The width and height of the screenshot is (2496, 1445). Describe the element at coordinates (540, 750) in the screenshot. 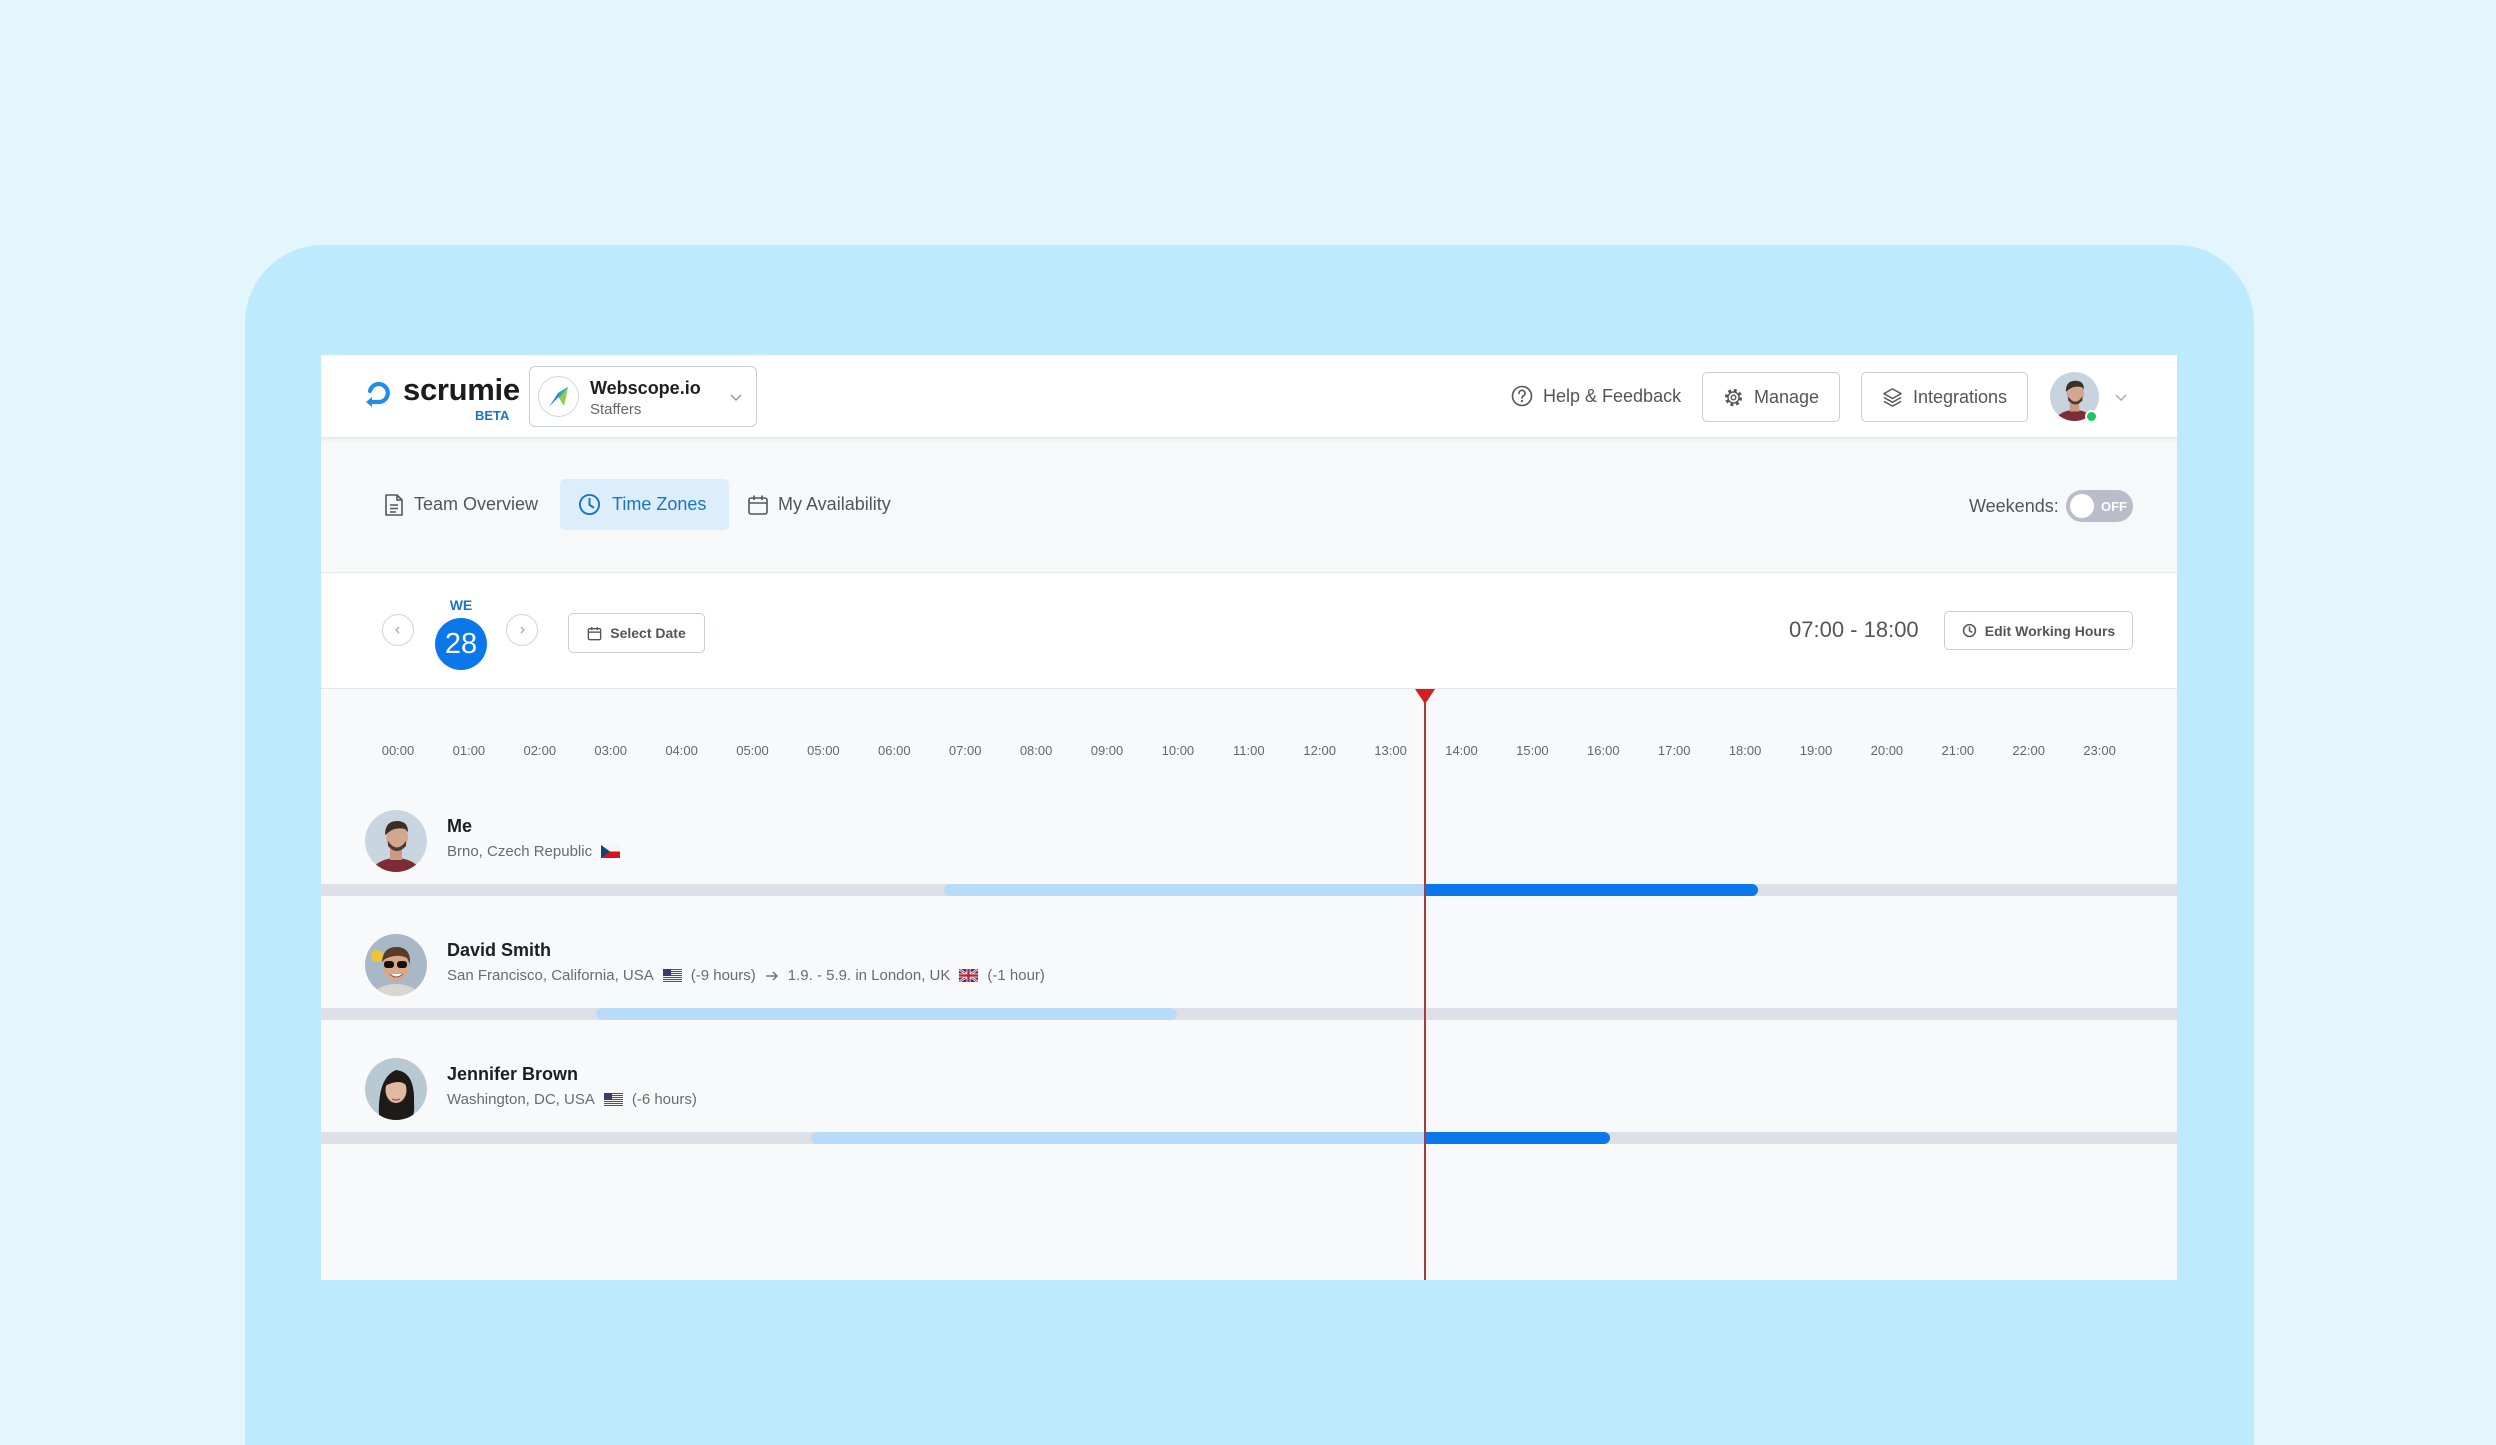

I see `hour-label: 02:00` at that location.